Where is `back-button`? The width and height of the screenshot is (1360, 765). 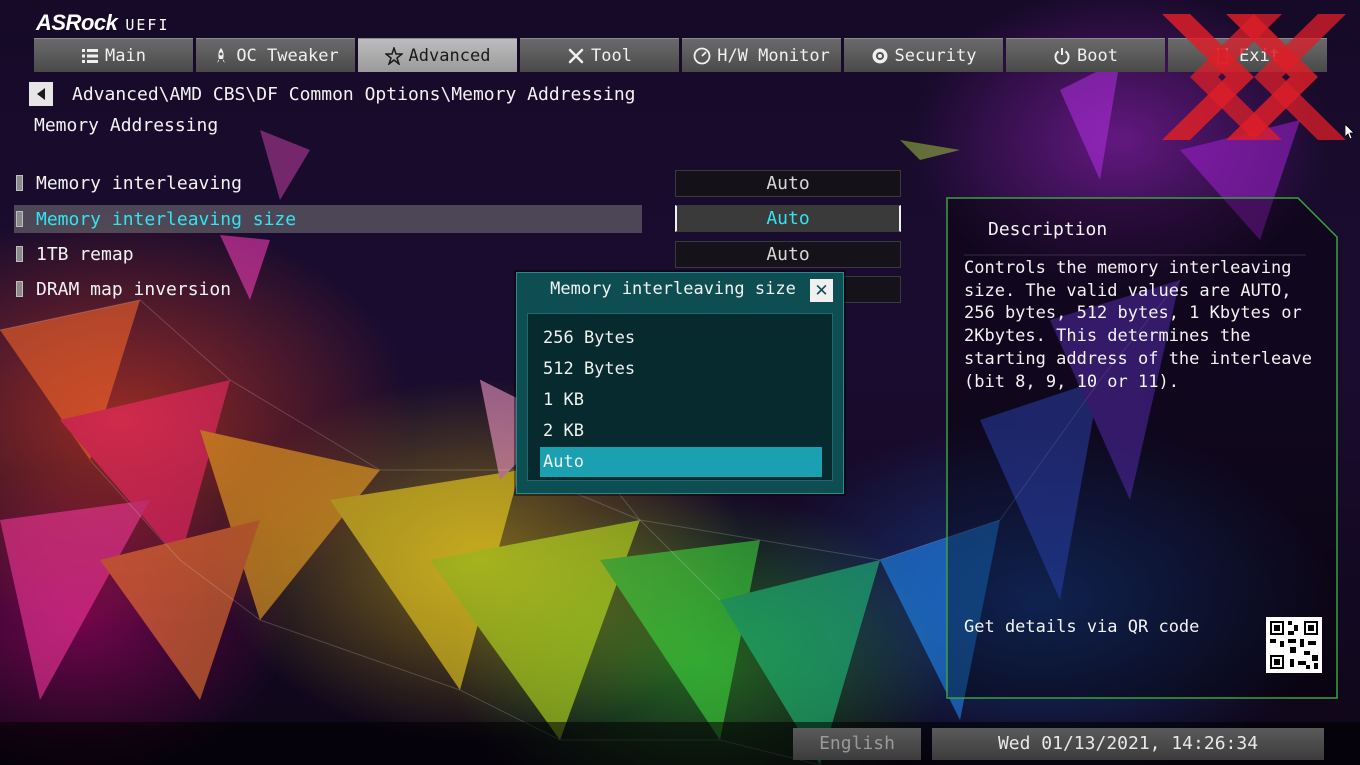
back-button is located at coordinates (41, 94).